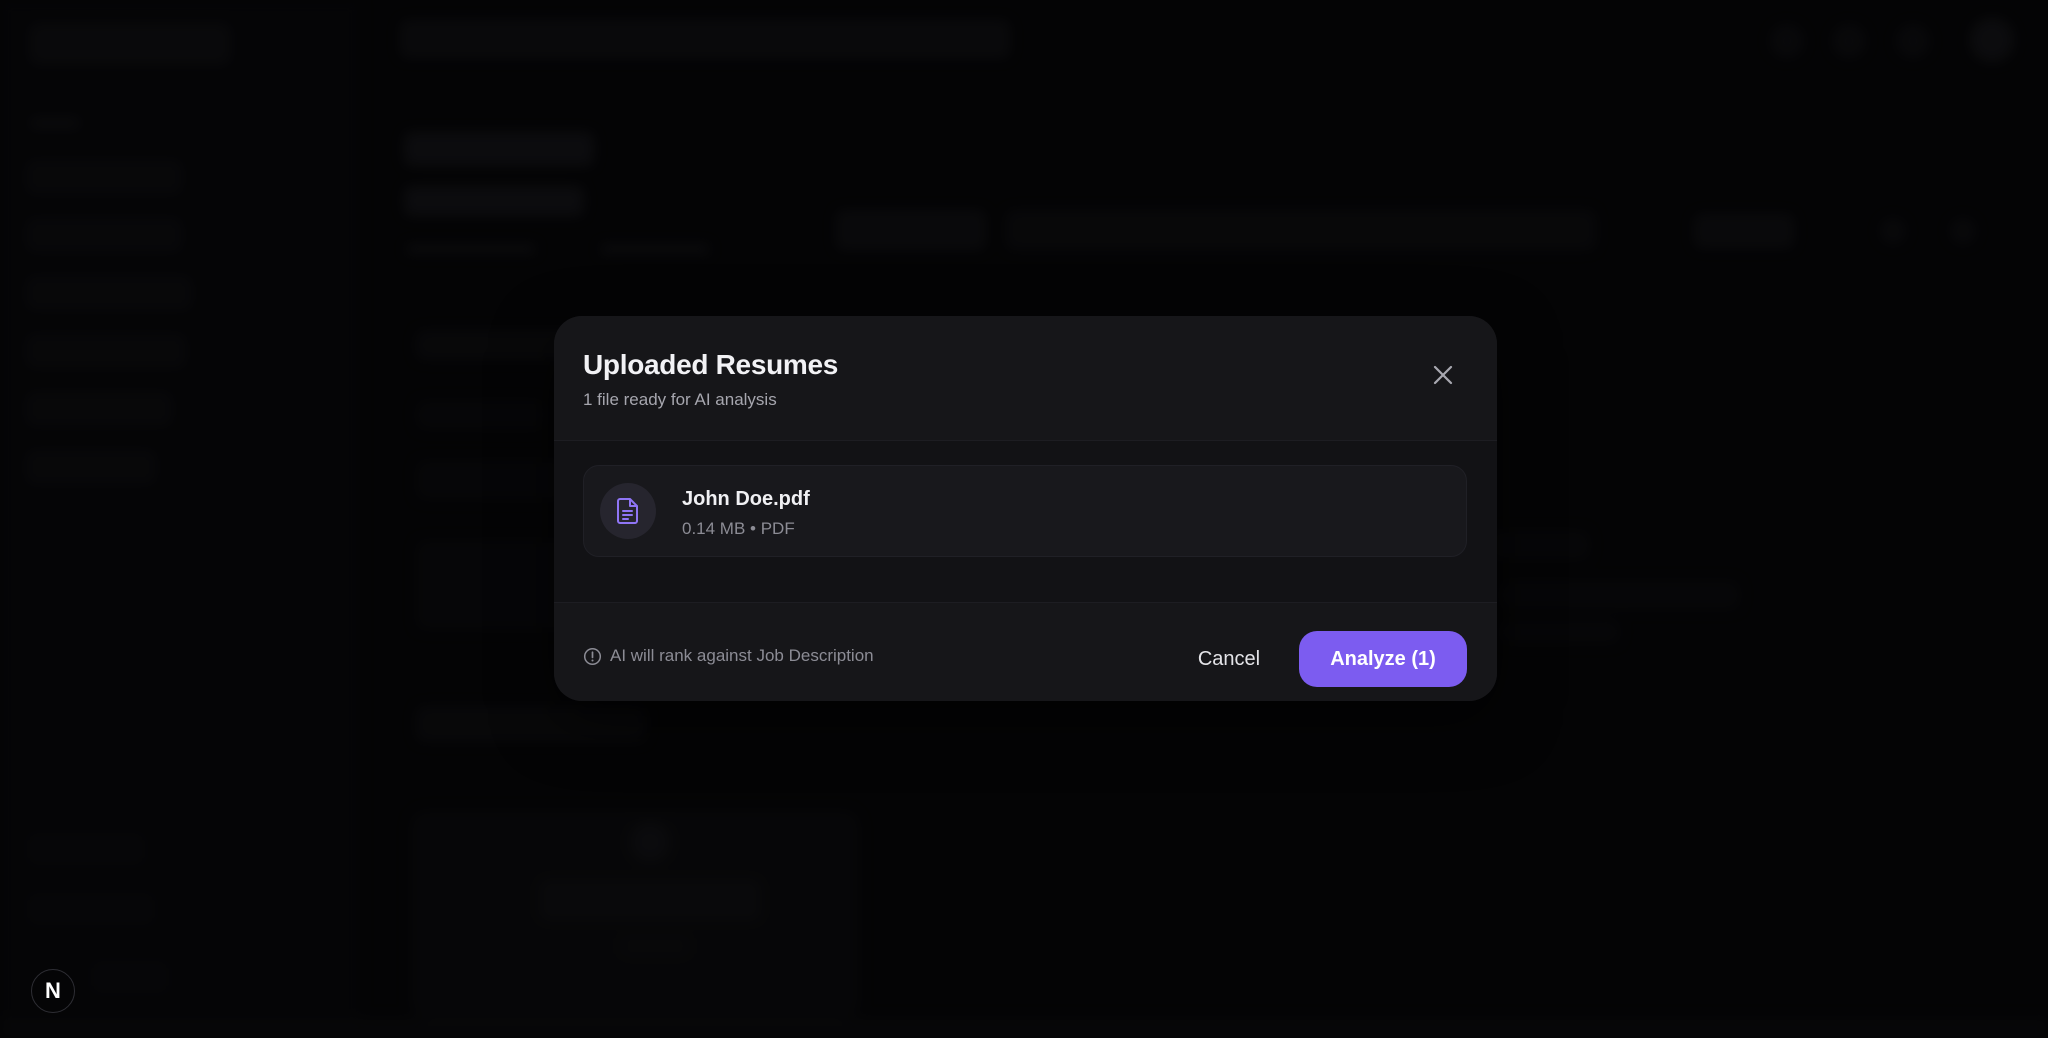 The width and height of the screenshot is (2048, 1038). I want to click on document-icon, so click(627, 511).